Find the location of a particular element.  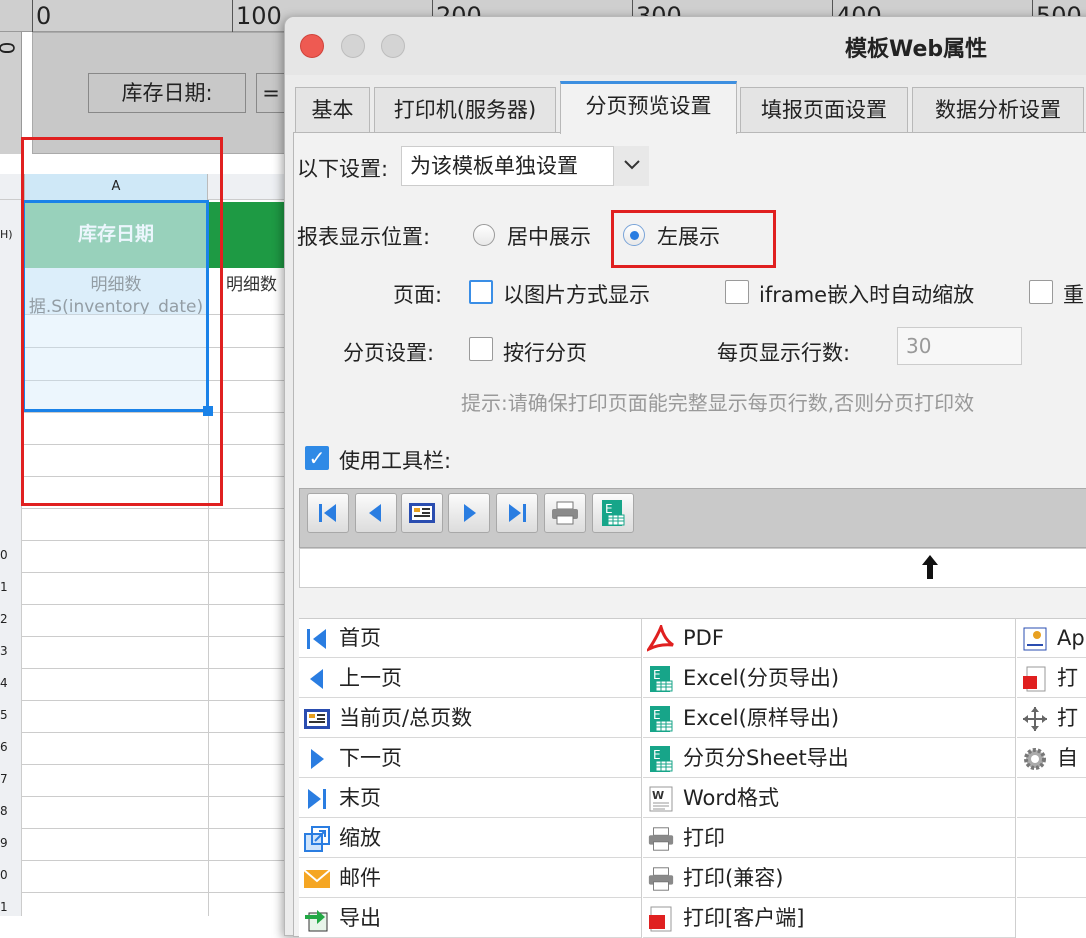

list-item: 当前页/总页数 is located at coordinates (470, 718).